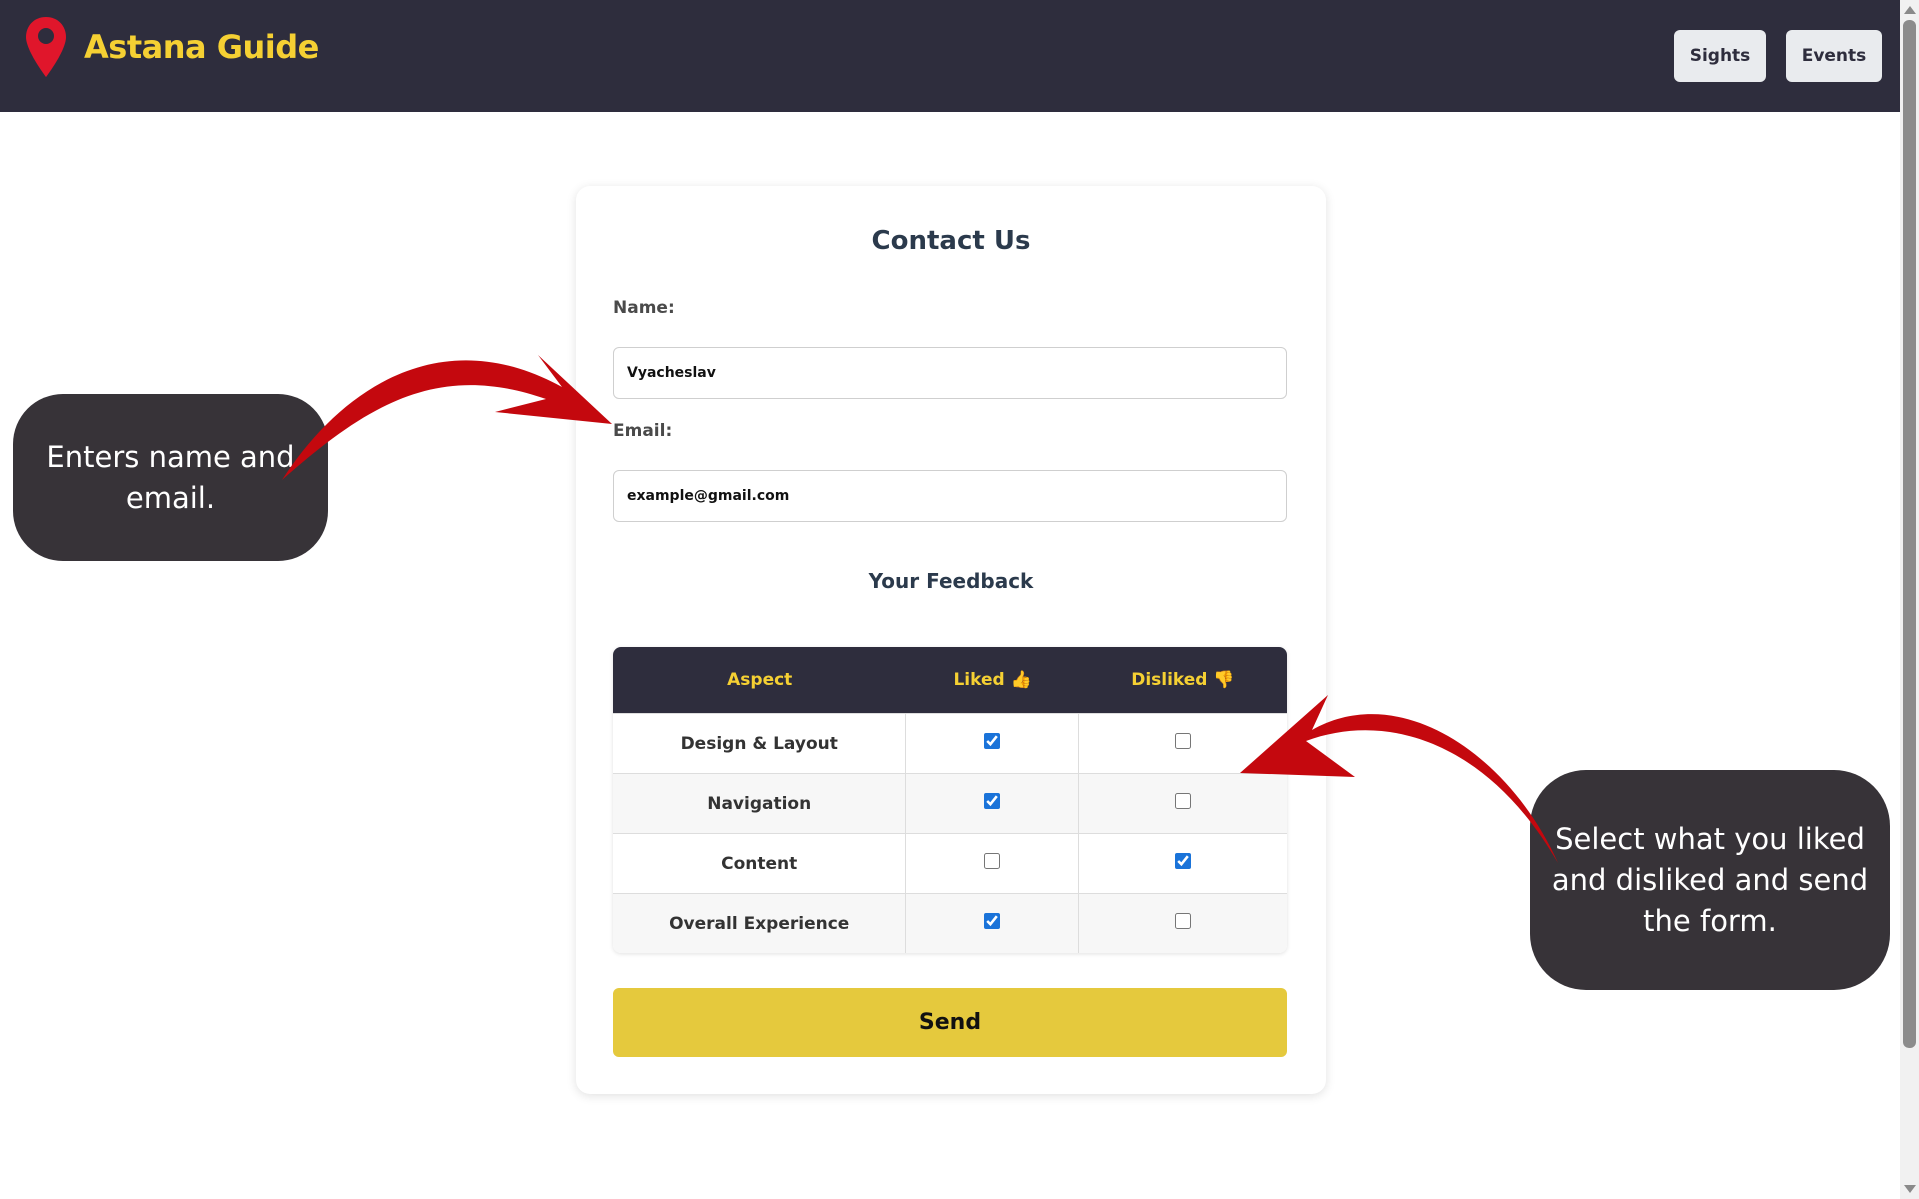 This screenshot has width=1919, height=1199. I want to click on arrow-right-icon, so click(1399, 779).